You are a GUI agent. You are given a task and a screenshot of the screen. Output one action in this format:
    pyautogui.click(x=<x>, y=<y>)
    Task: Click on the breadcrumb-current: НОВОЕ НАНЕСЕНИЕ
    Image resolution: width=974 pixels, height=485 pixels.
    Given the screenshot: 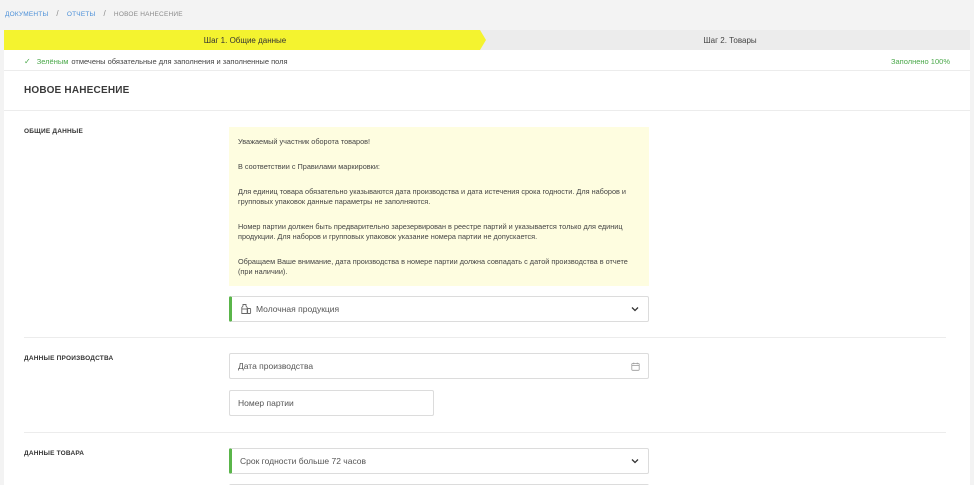 What is the action you would take?
    pyautogui.click(x=148, y=14)
    